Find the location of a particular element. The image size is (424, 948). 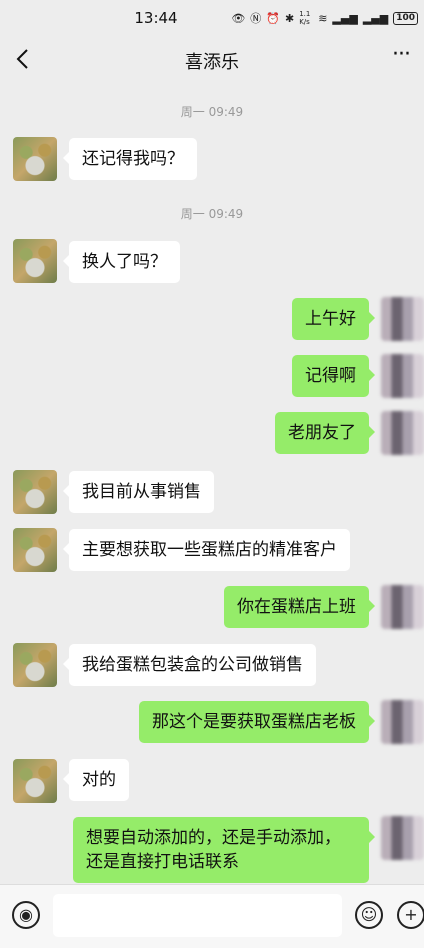

net-speed: 1.1 K/s is located at coordinates (305, 18).